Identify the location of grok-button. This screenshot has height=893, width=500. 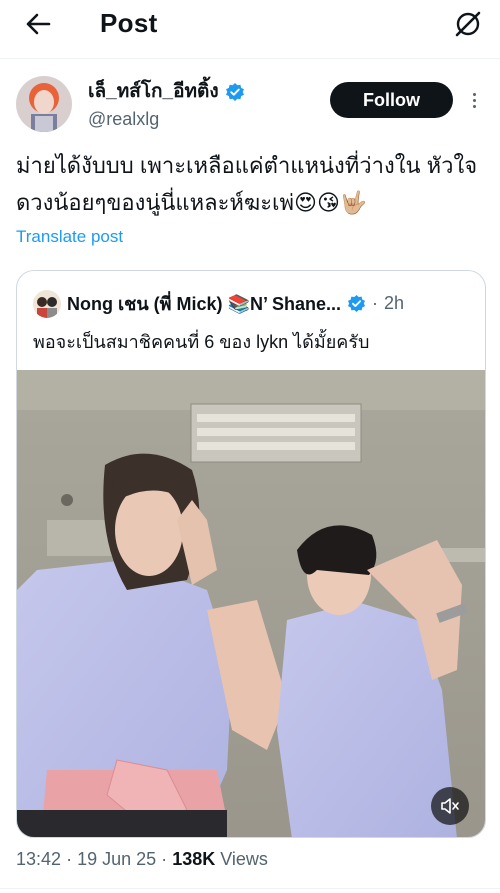
(468, 24).